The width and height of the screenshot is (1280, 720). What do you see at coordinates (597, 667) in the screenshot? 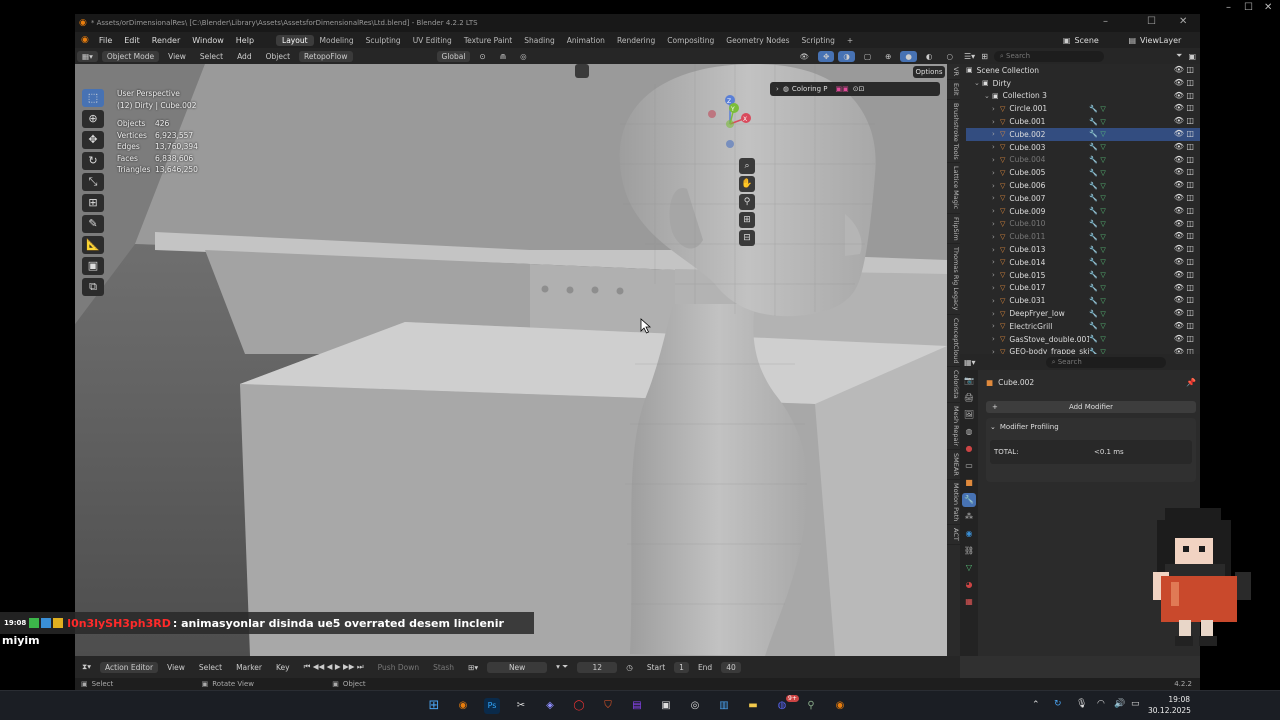
I see `current-frame-field: 12` at bounding box center [597, 667].